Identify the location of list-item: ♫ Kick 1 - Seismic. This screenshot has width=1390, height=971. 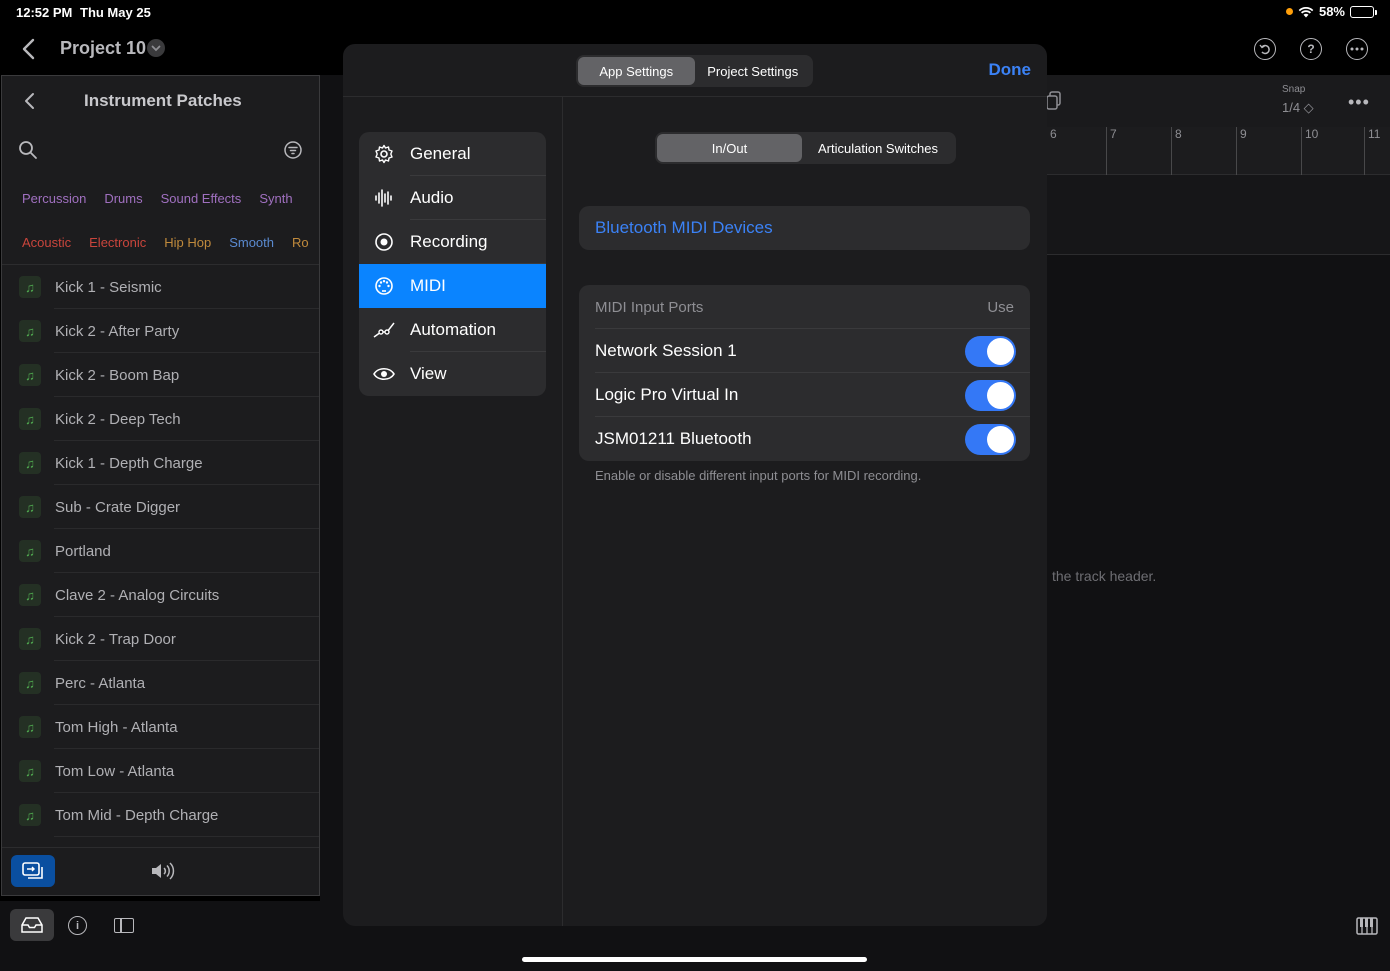
(160, 287).